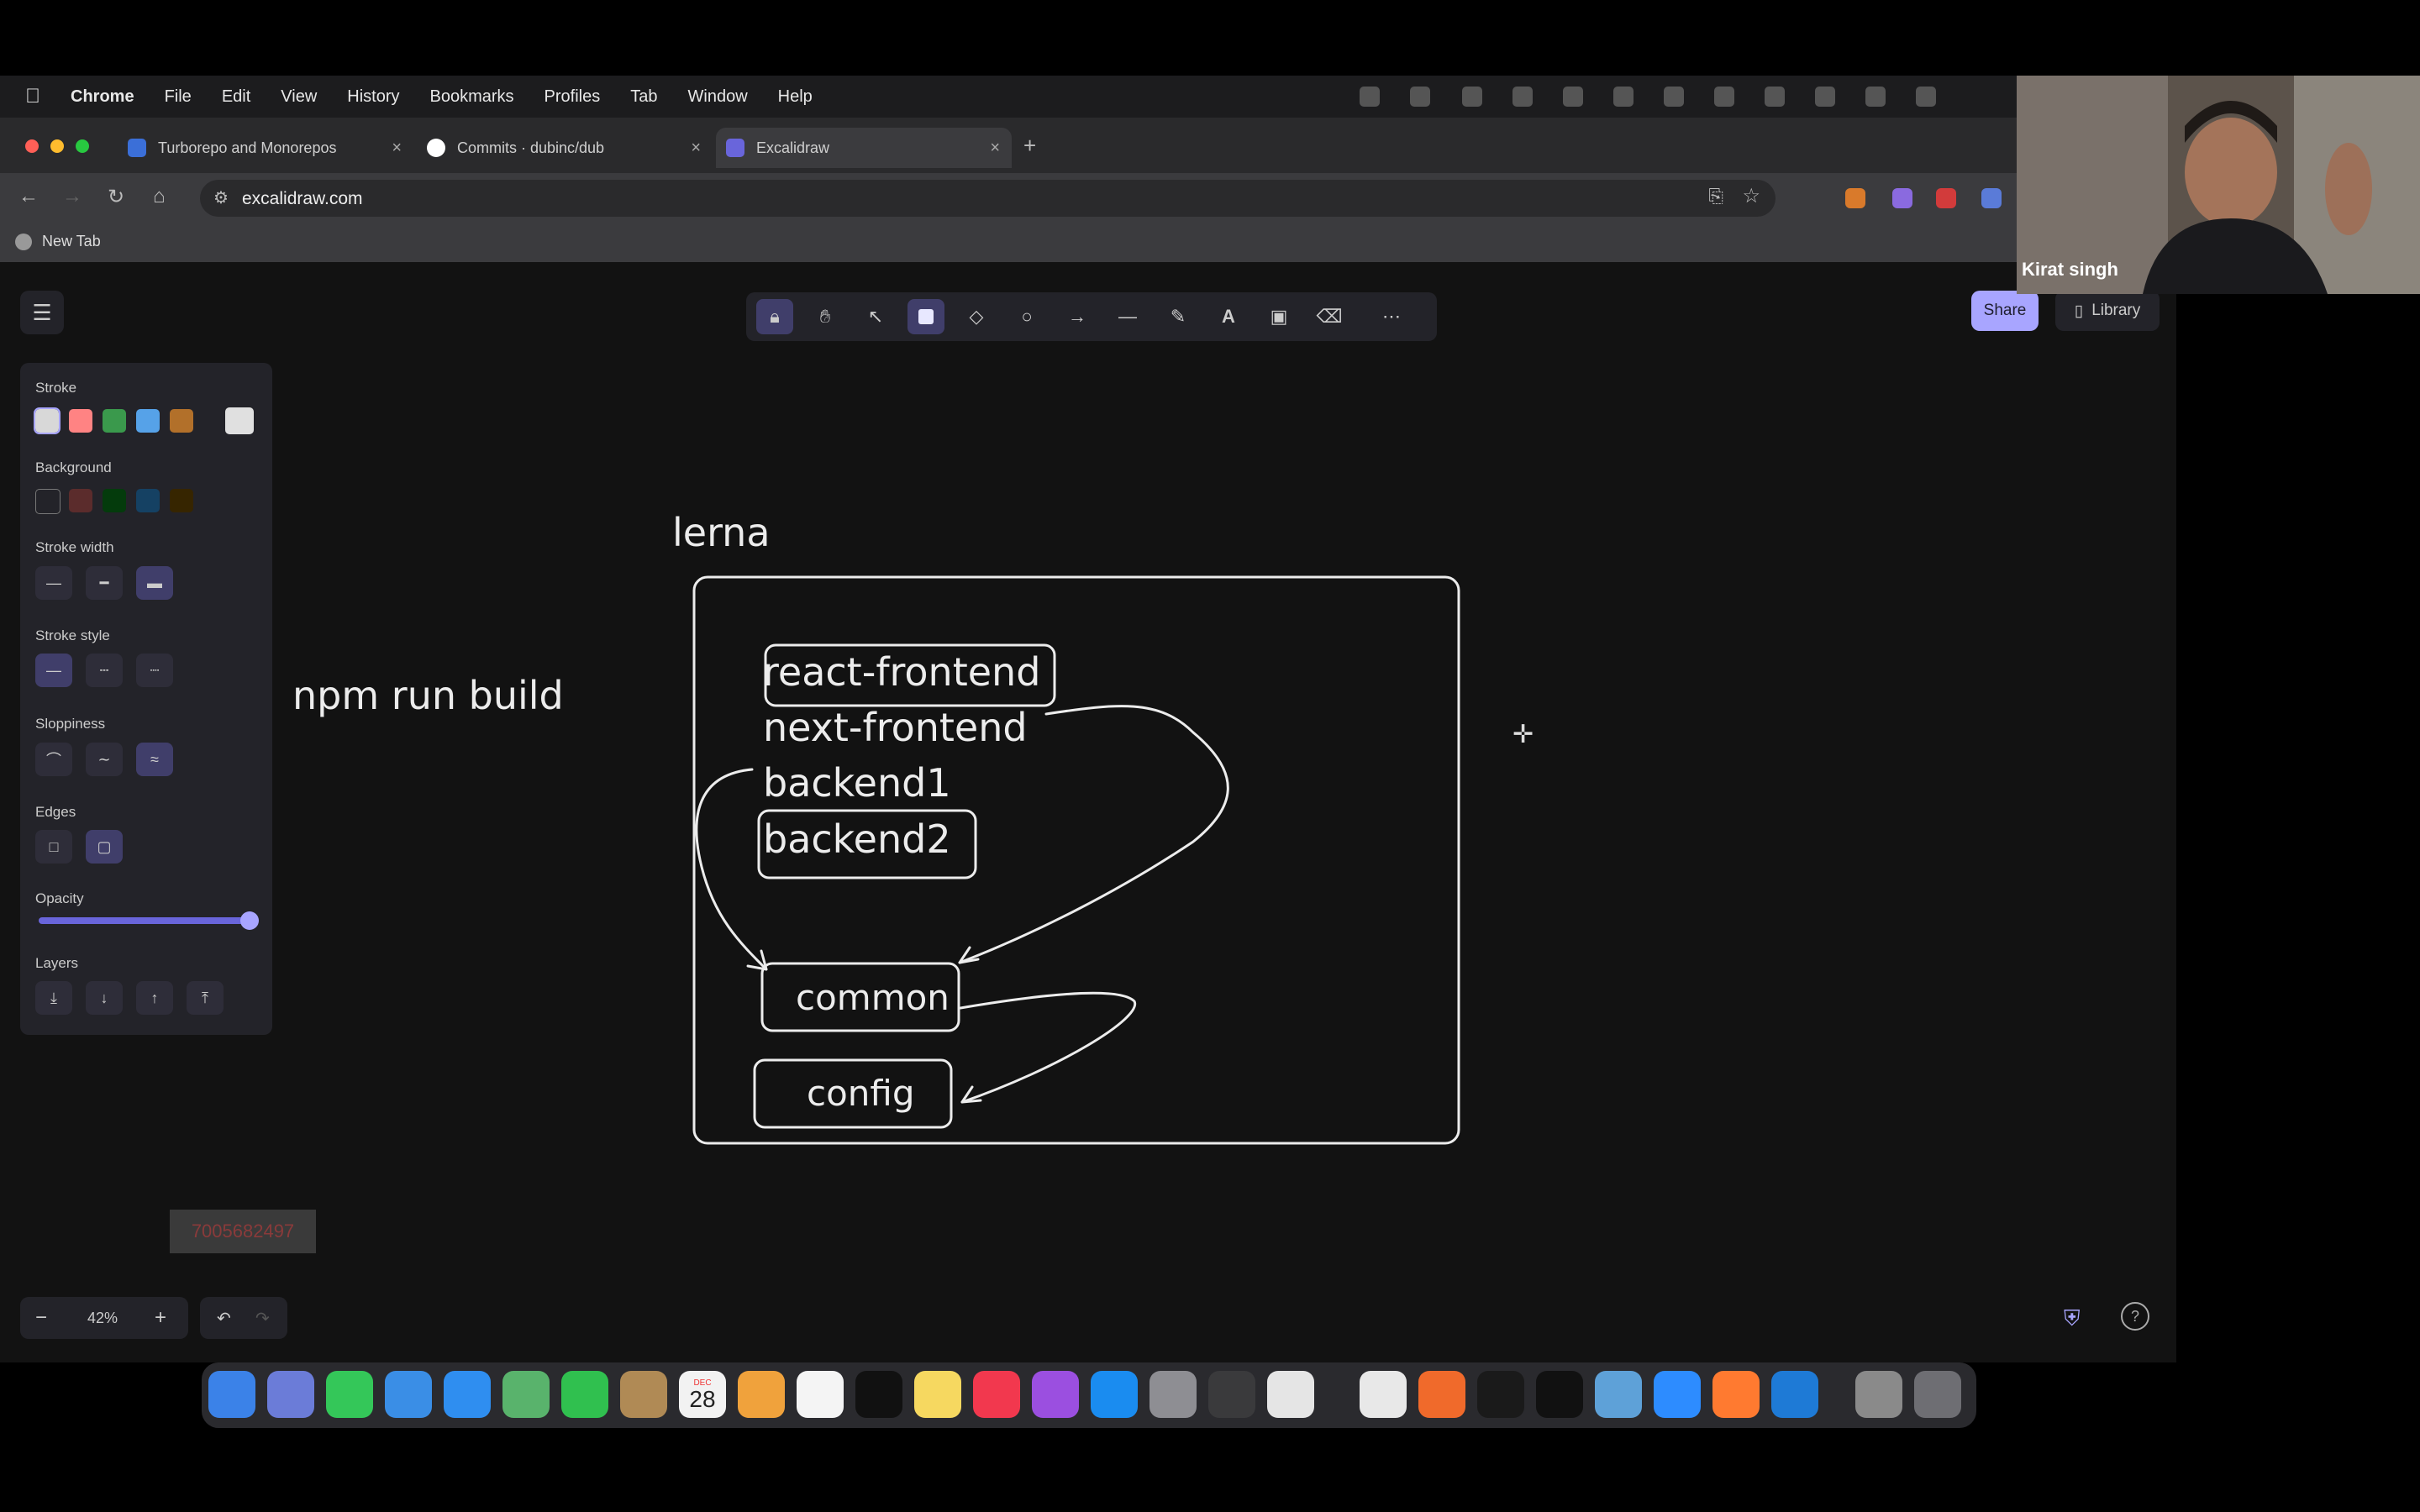  Describe the element at coordinates (996, 1394) in the screenshot. I see `music-icon` at that location.